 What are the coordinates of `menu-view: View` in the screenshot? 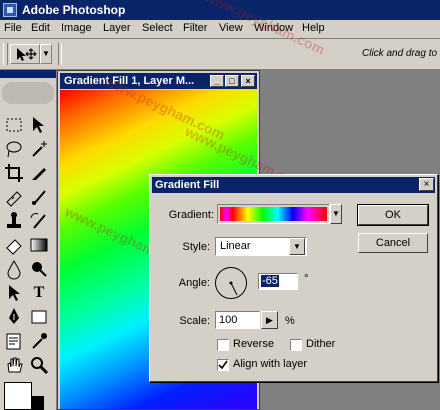 It's located at (231, 28).